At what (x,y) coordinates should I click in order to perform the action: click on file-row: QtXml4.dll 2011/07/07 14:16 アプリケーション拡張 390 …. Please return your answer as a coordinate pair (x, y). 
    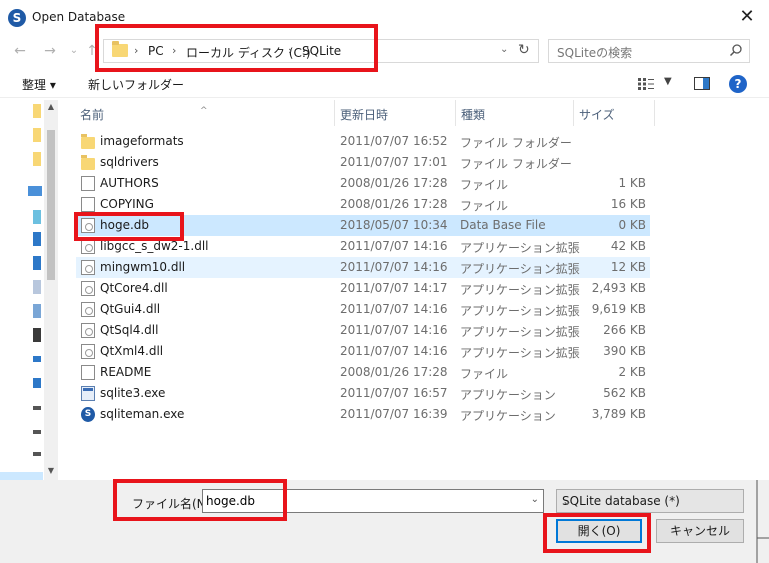
    Looking at the image, I should click on (363, 351).